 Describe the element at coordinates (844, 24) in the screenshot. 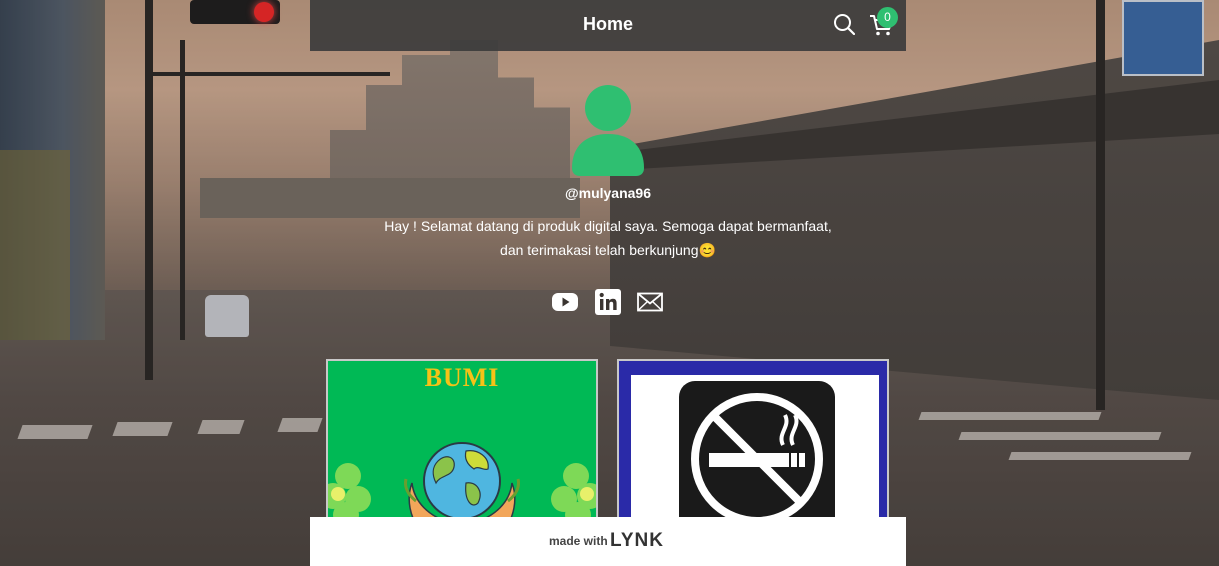

I see `search-icon` at that location.